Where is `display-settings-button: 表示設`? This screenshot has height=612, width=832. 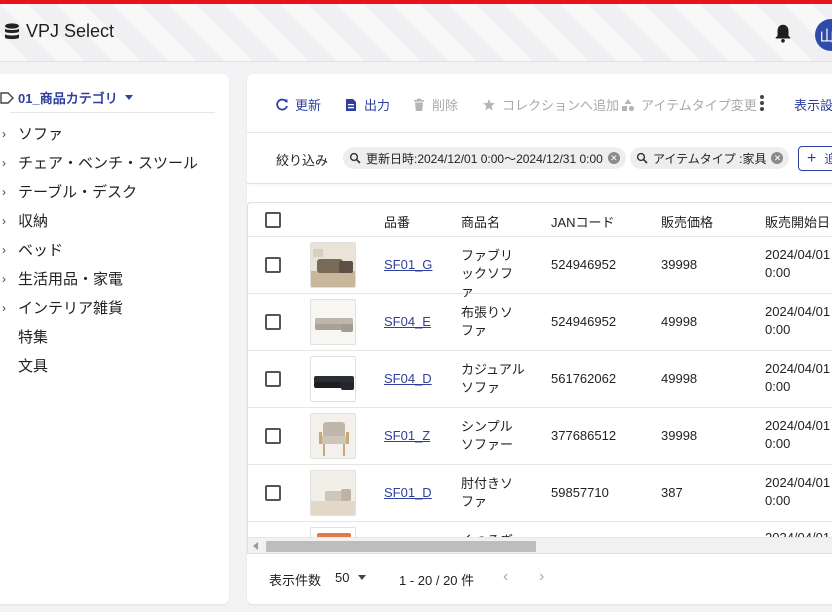 display-settings-button: 表示設 is located at coordinates (813, 104).